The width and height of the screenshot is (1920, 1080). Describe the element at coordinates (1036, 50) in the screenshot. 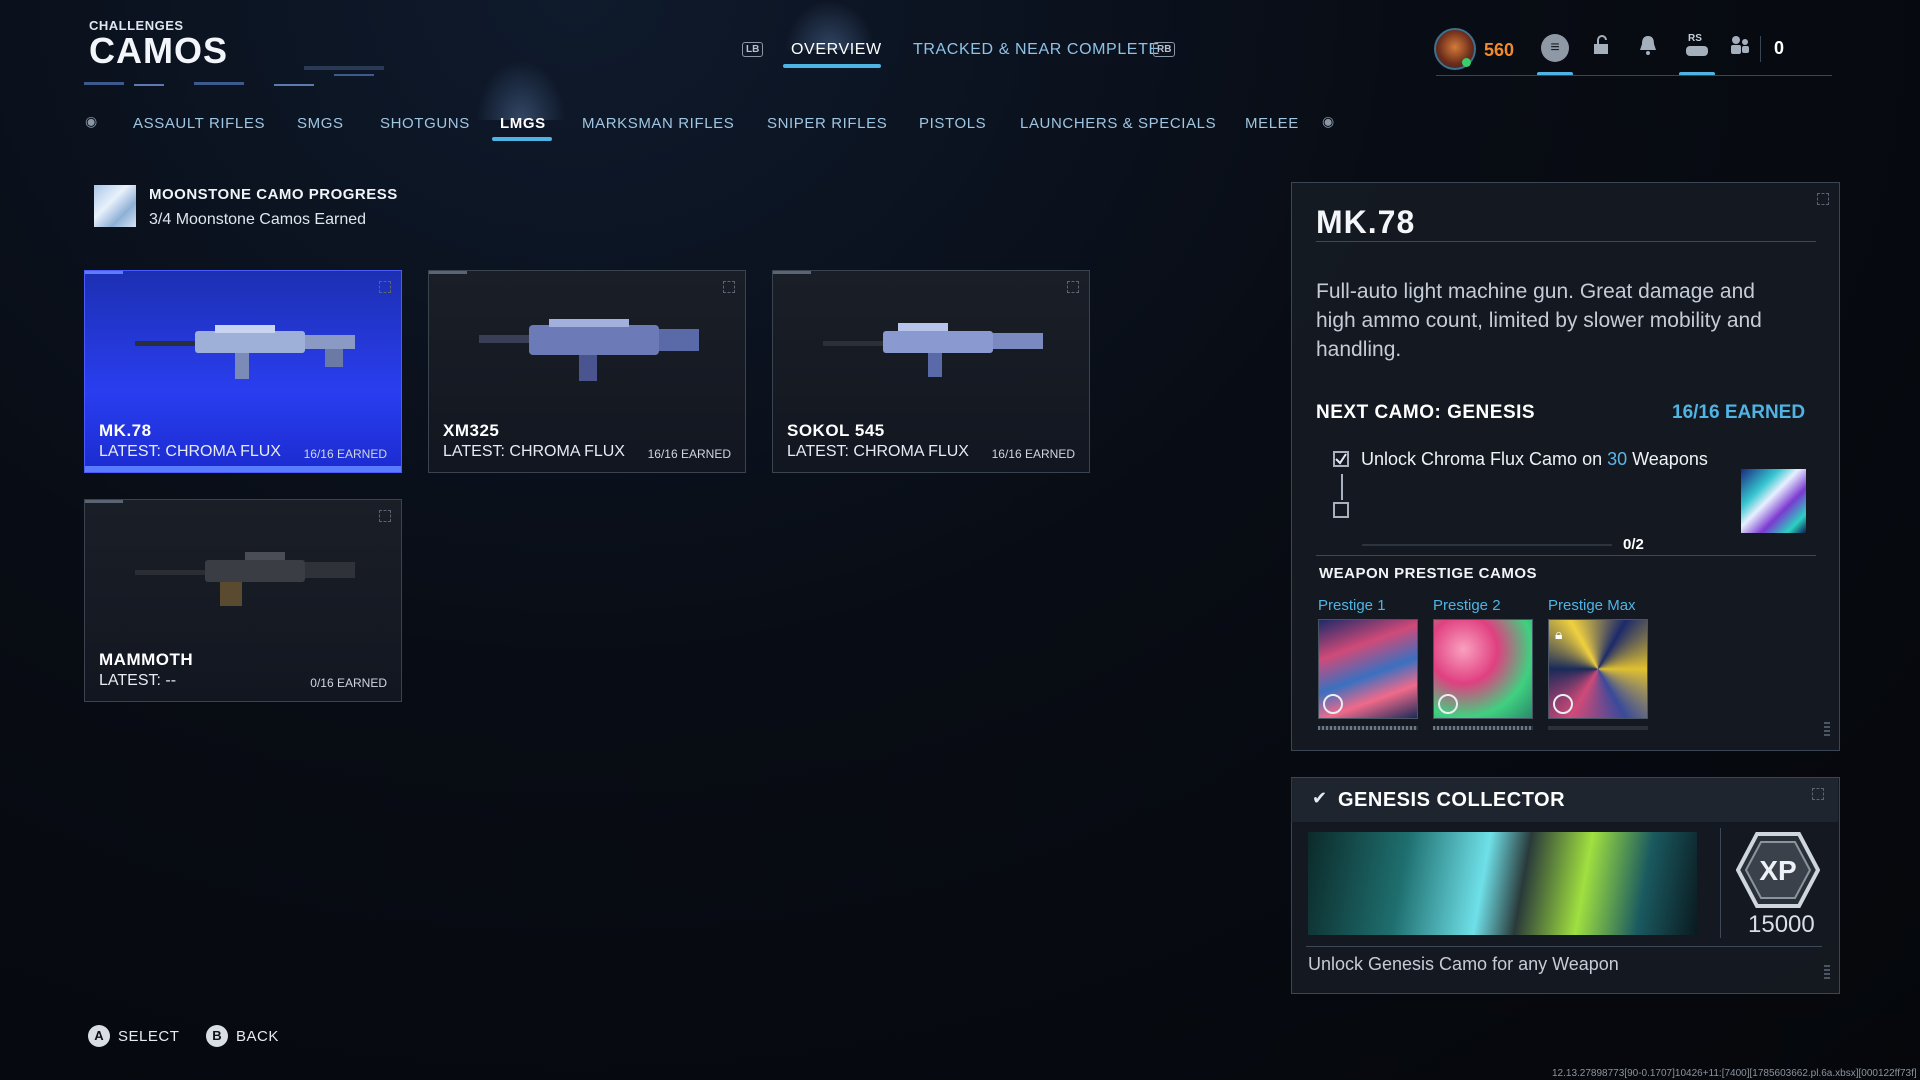

I see `tab-tracked-near-complete: TRACKED & NEAR COMPLETE` at that location.